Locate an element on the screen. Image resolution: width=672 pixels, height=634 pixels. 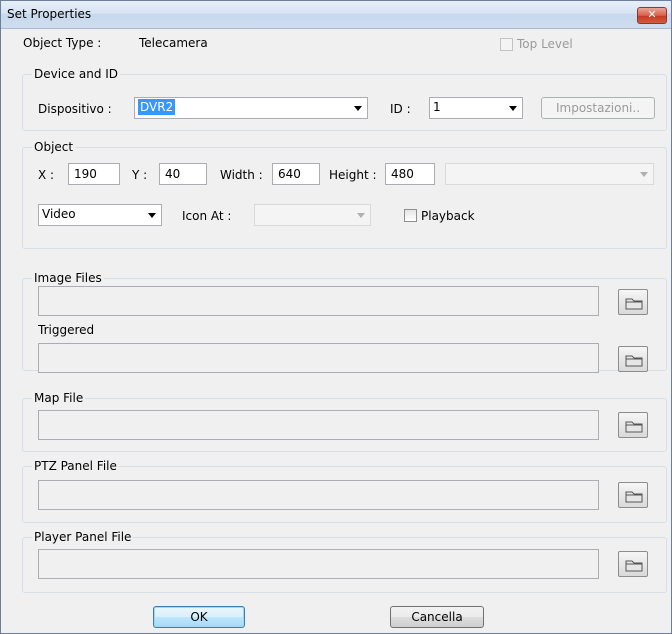
object-type-value: Telecamera is located at coordinates (173, 43).